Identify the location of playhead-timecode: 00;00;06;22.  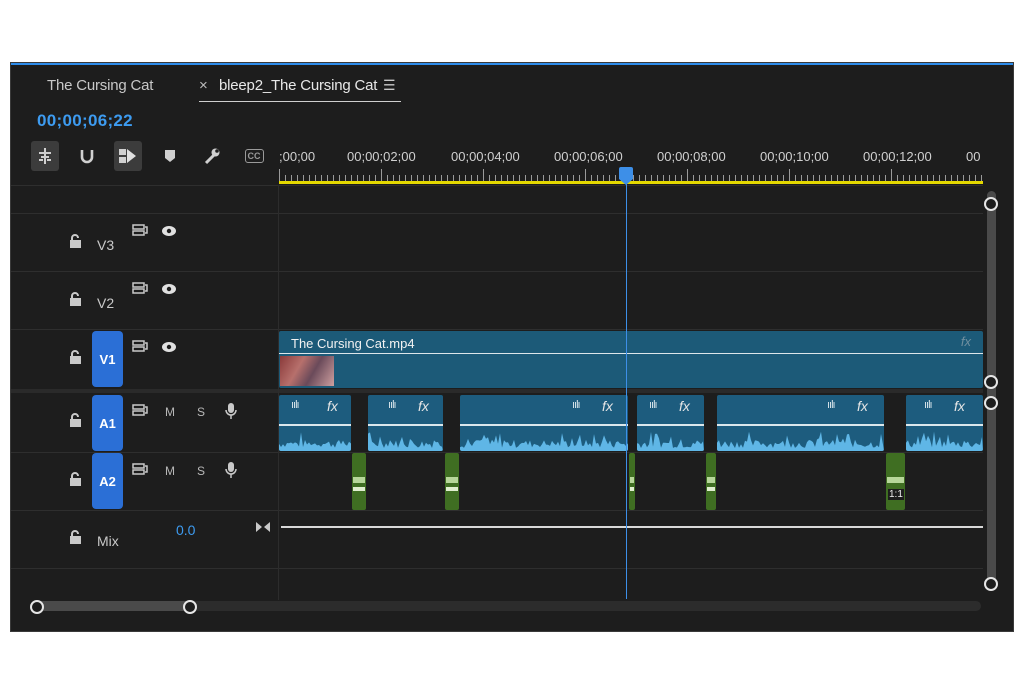
(85, 121).